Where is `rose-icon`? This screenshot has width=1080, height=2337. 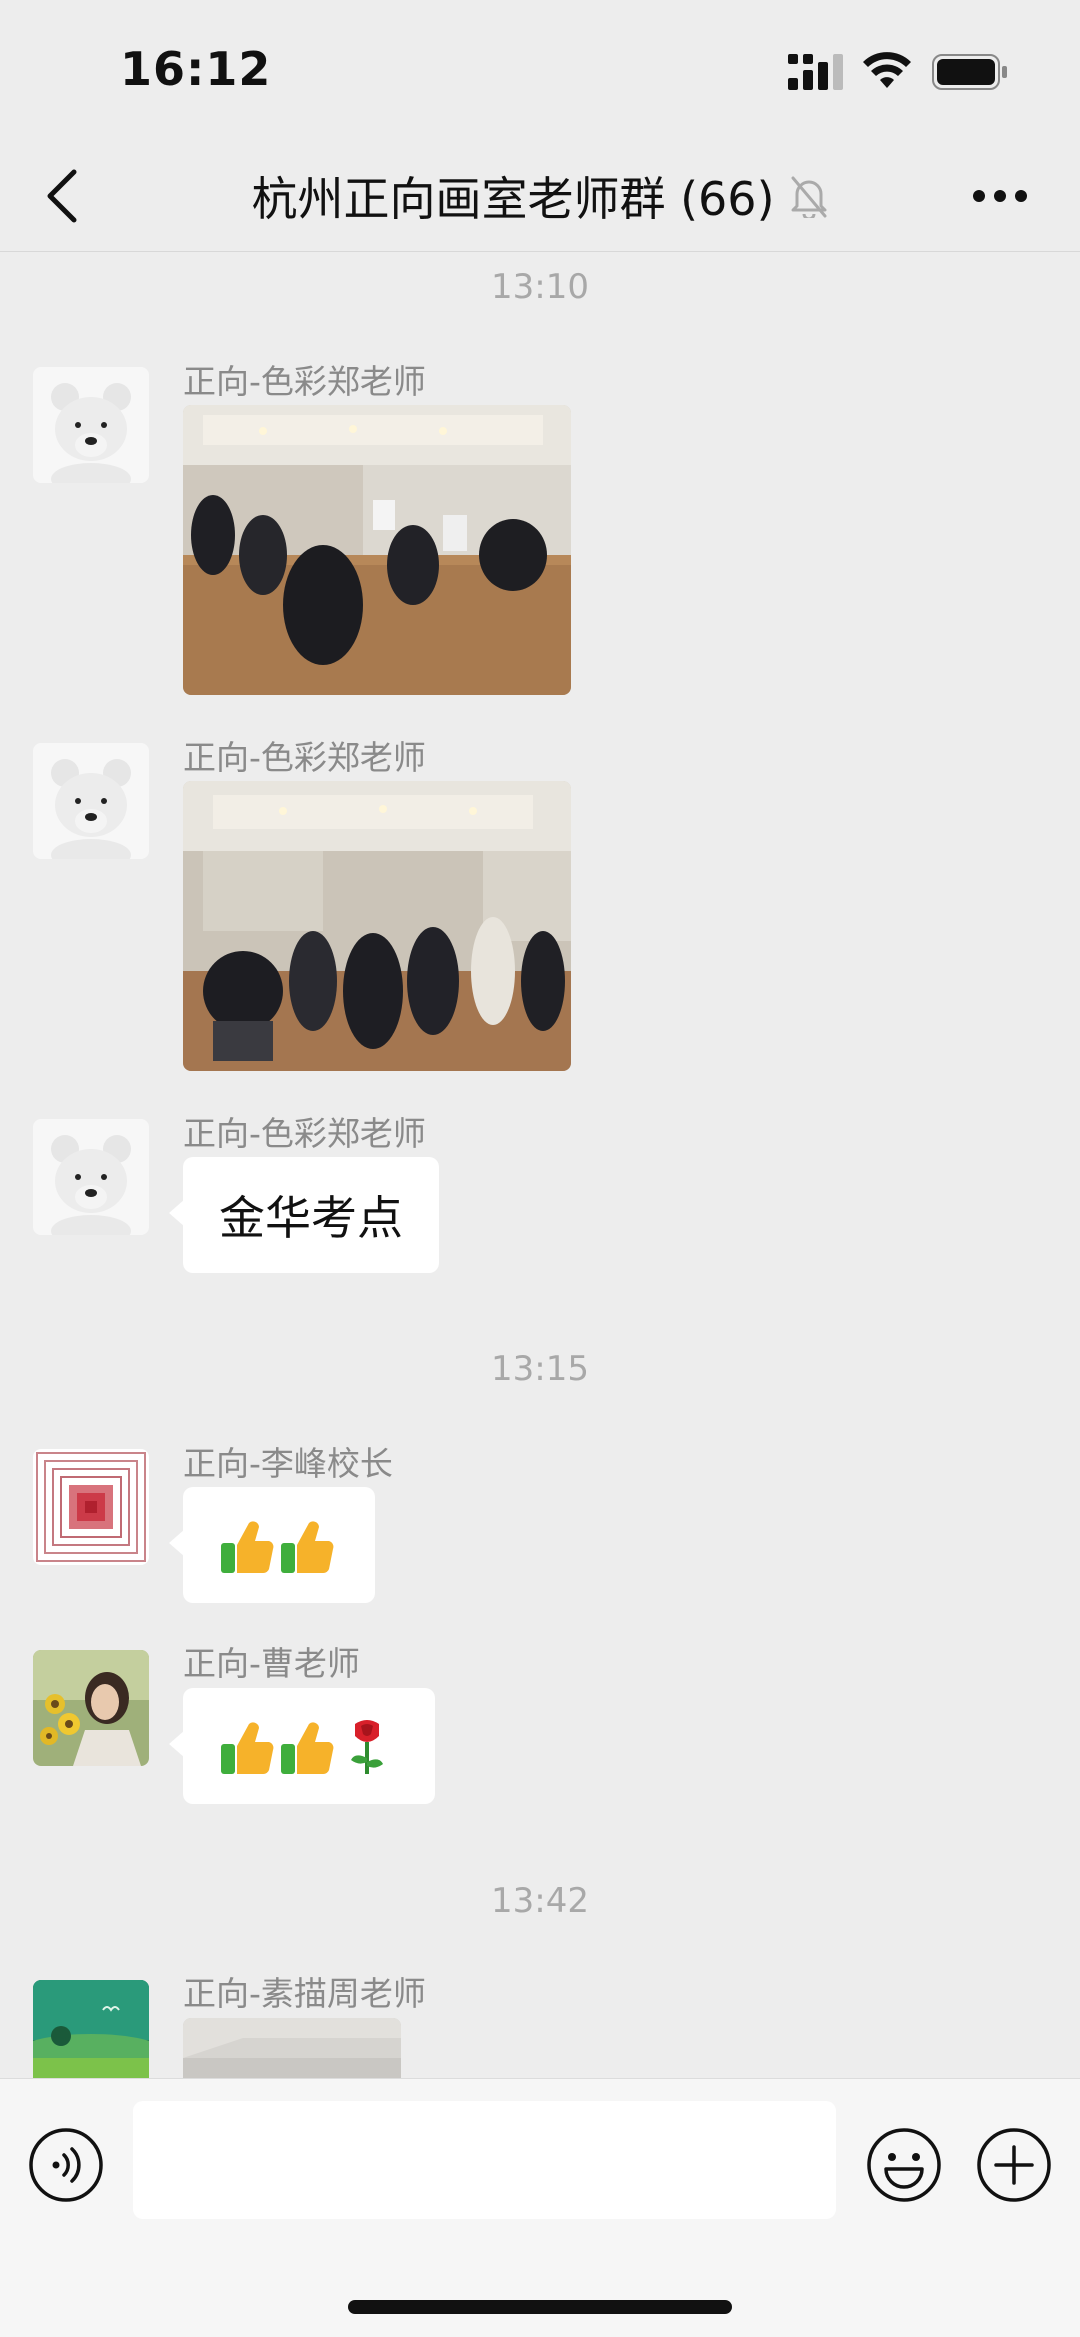 rose-icon is located at coordinates (367, 1747).